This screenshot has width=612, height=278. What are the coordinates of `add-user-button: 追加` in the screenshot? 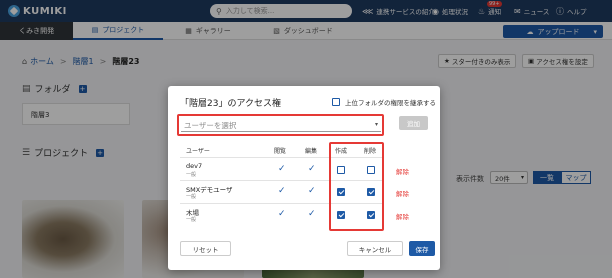 It's located at (413, 123).